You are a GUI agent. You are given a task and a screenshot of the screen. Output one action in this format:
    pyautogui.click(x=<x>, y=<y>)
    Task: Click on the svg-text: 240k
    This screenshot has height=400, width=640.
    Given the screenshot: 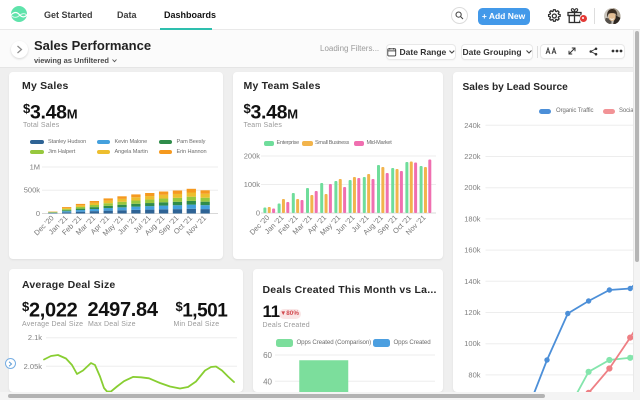 What is the action you would take?
    pyautogui.click(x=472, y=125)
    